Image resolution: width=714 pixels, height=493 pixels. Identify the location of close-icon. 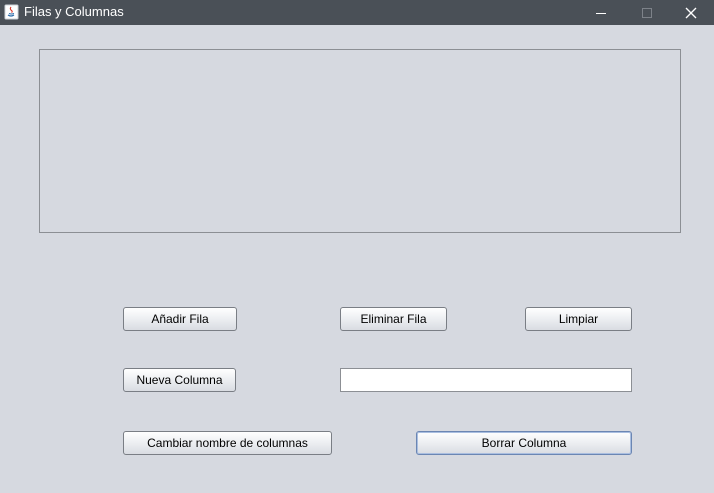
(691, 12).